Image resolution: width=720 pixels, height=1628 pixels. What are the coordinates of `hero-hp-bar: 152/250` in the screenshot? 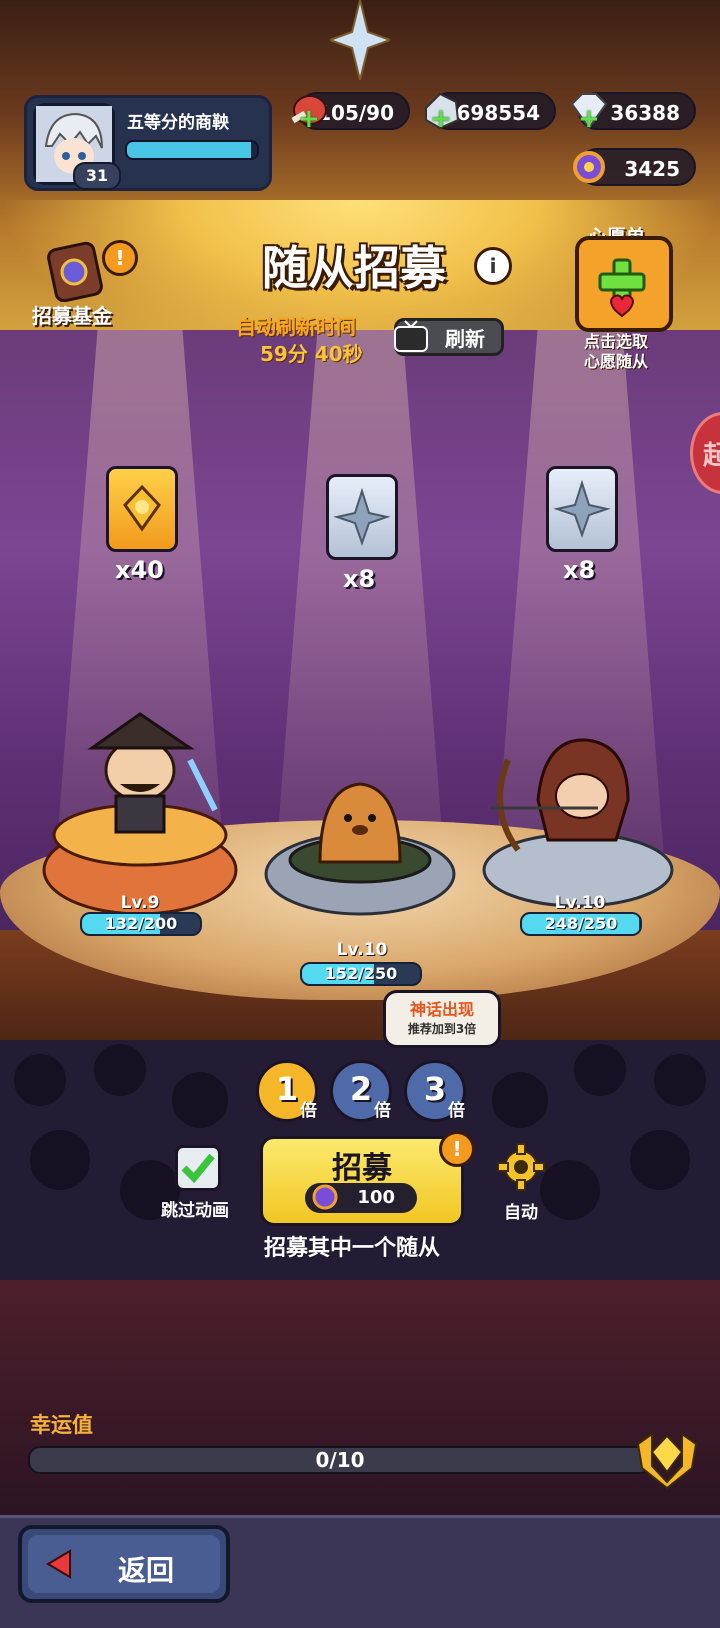 It's located at (361, 974).